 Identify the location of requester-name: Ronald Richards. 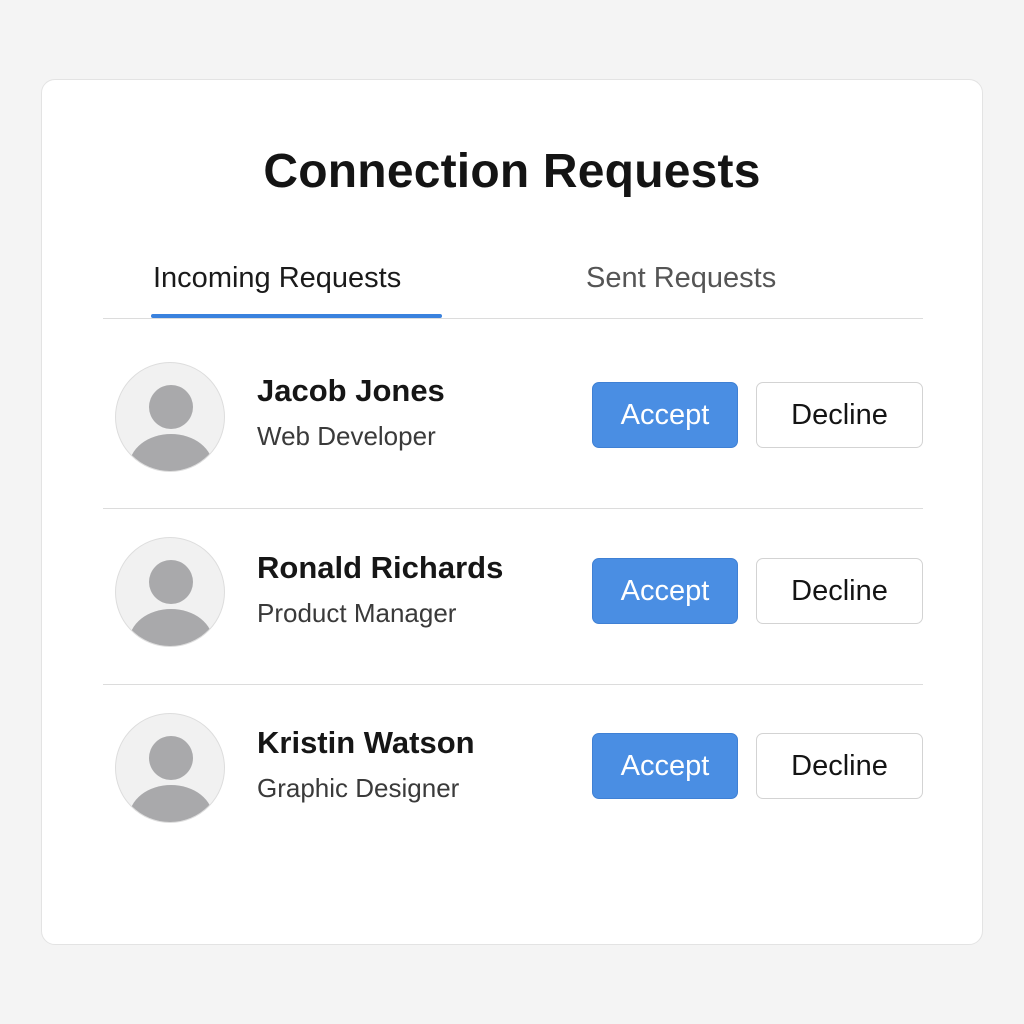
(380, 567).